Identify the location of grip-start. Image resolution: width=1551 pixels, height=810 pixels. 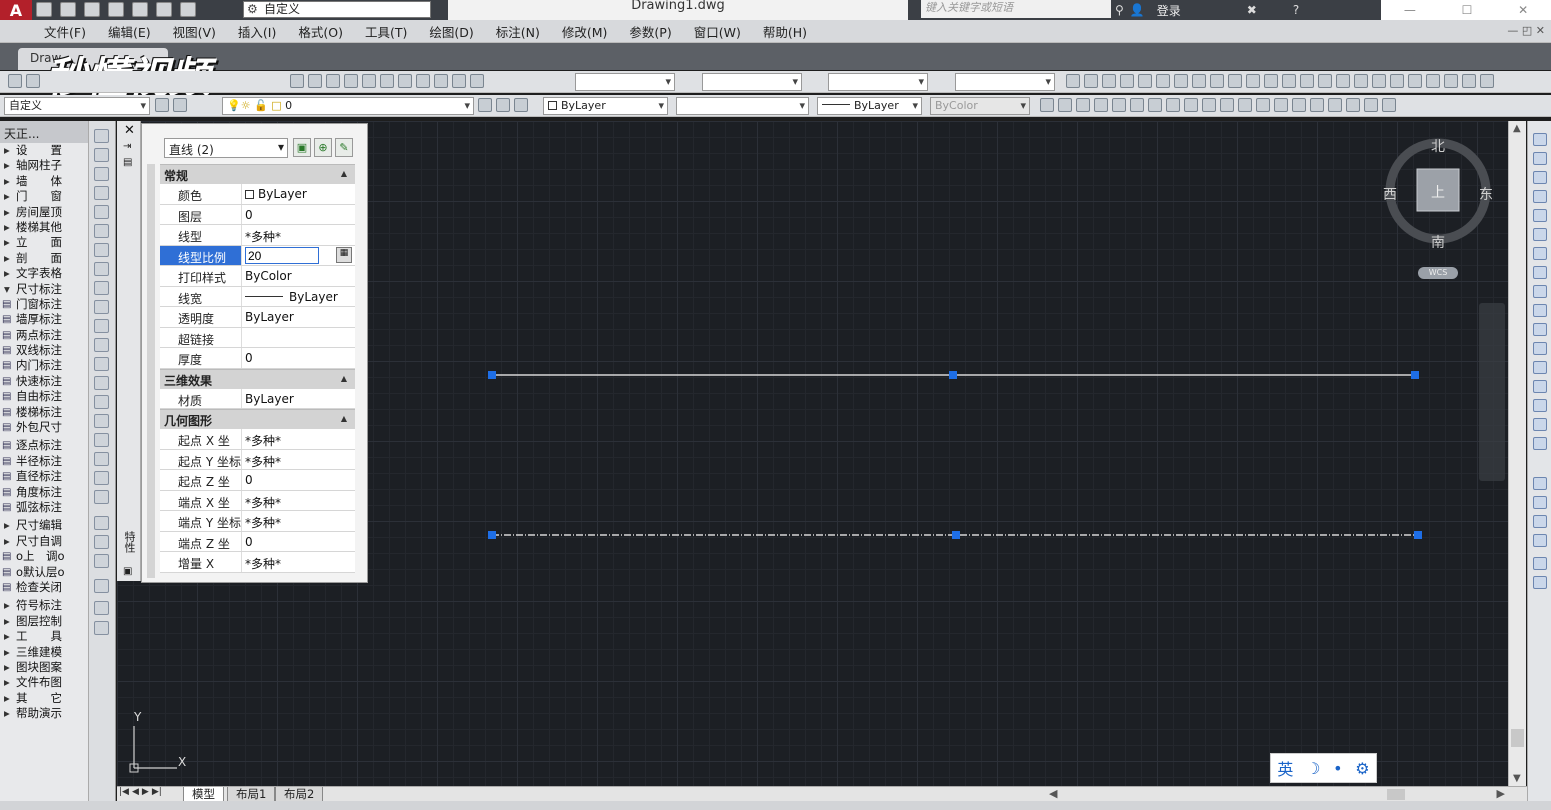
(492, 375).